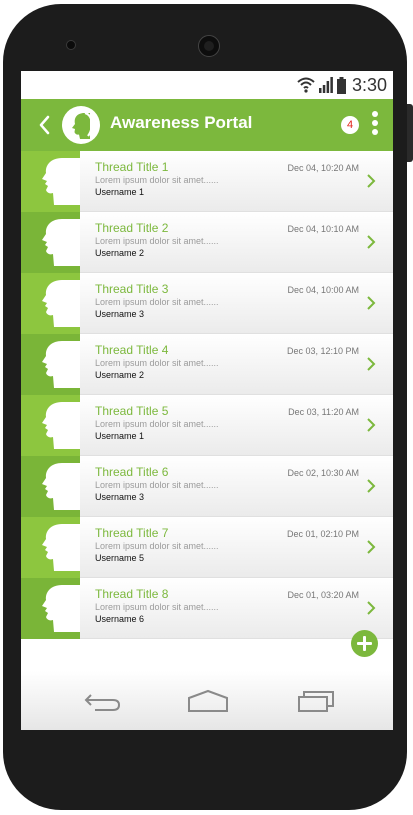 The width and height of the screenshot is (413, 815). I want to click on power-button, so click(410, 133).